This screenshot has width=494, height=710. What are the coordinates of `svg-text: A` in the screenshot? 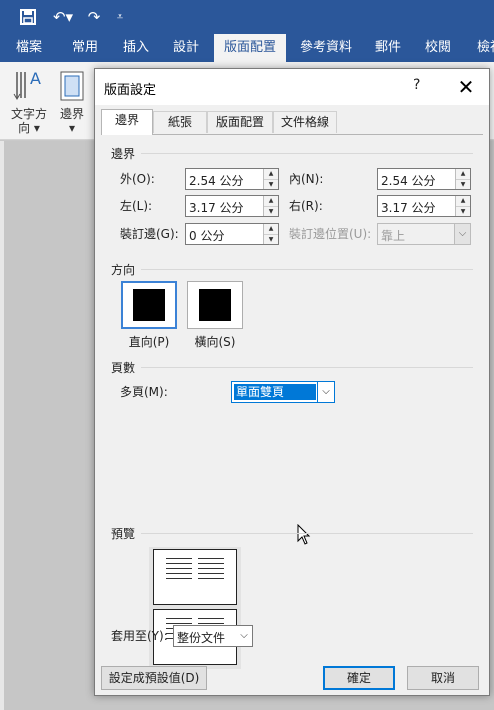 It's located at (35, 78).